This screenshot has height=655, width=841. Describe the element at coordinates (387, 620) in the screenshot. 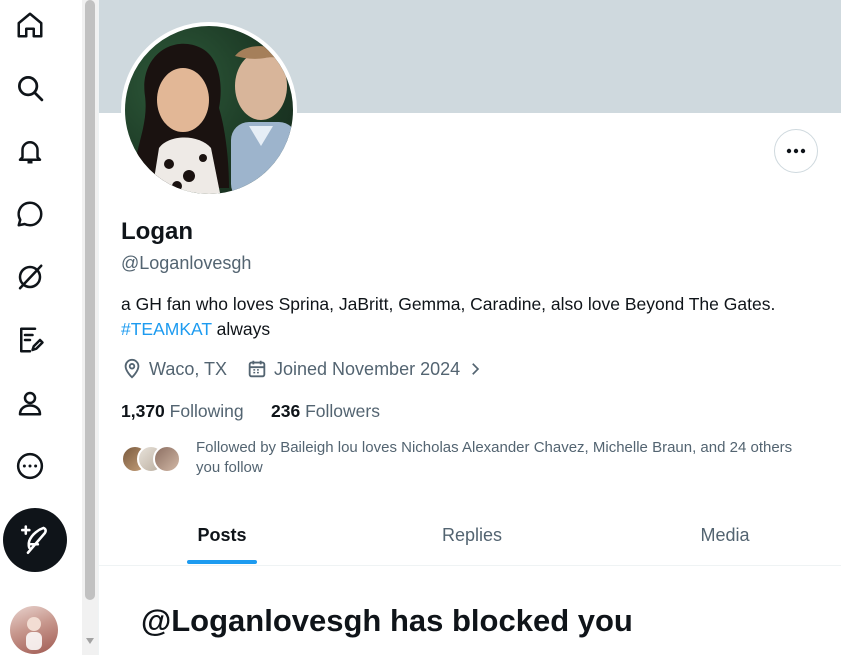

I see `blocked-message: @Loganlovesgh has blocked you` at that location.